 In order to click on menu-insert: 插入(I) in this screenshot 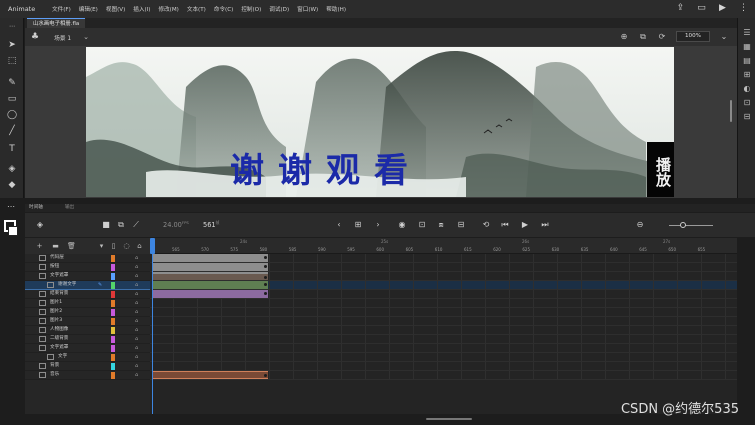, I will do `click(141, 9)`.